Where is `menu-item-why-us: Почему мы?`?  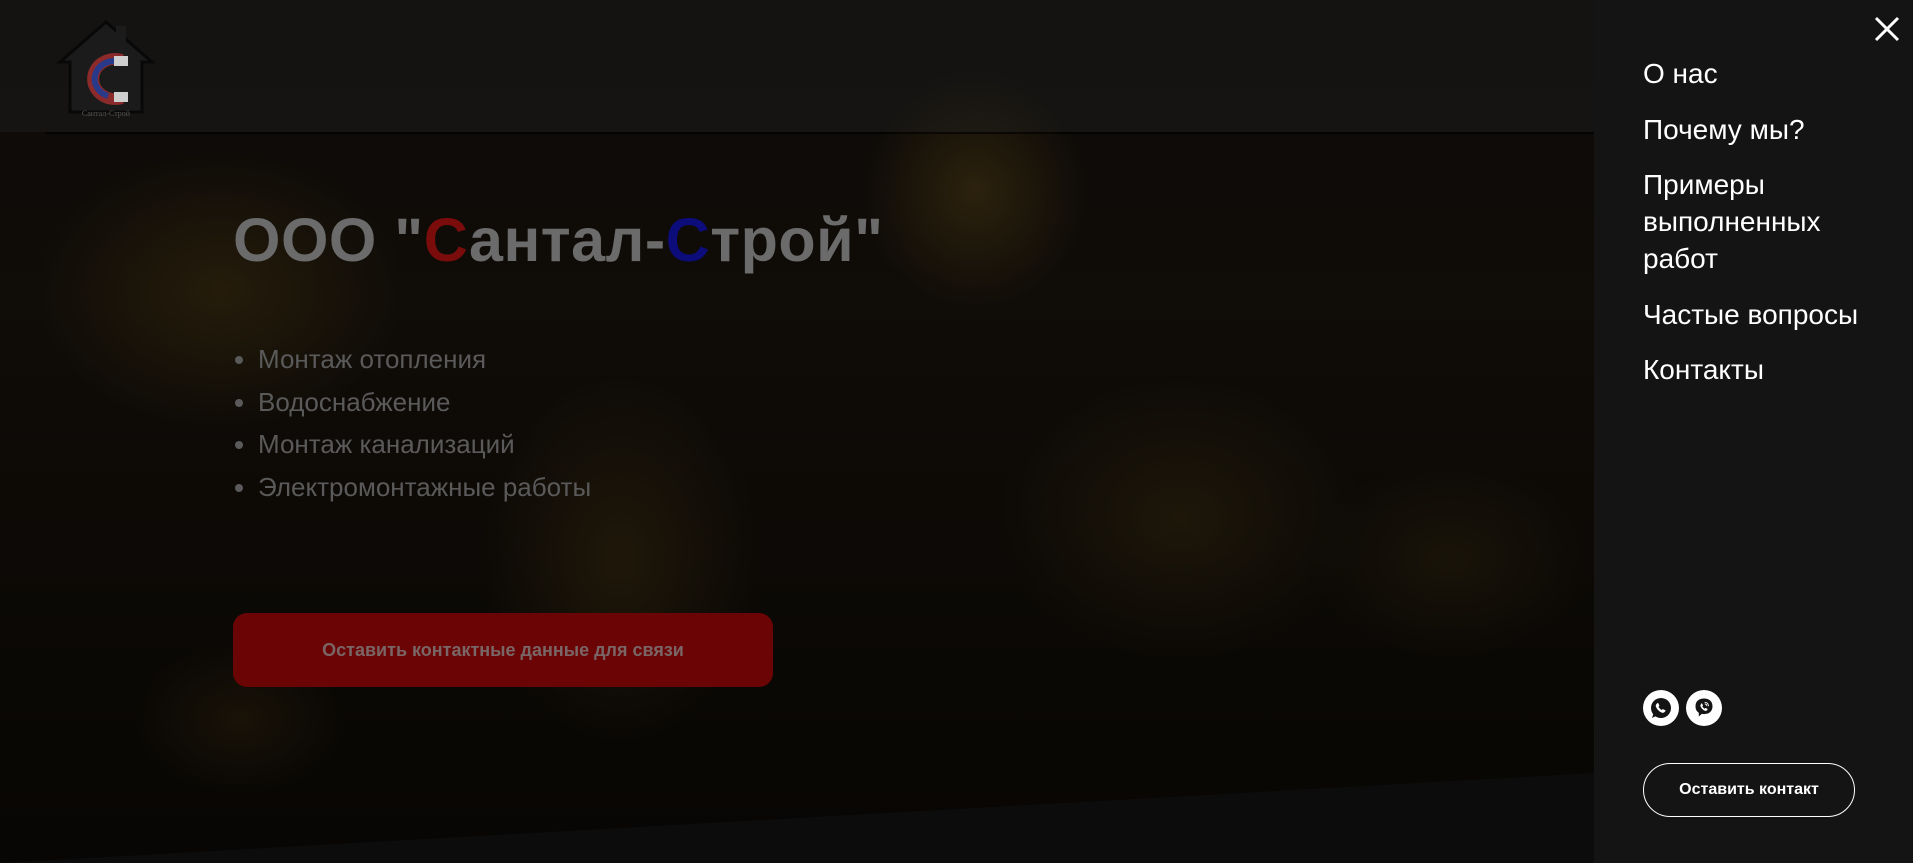 menu-item-why-us: Почему мы? is located at coordinates (1758, 129).